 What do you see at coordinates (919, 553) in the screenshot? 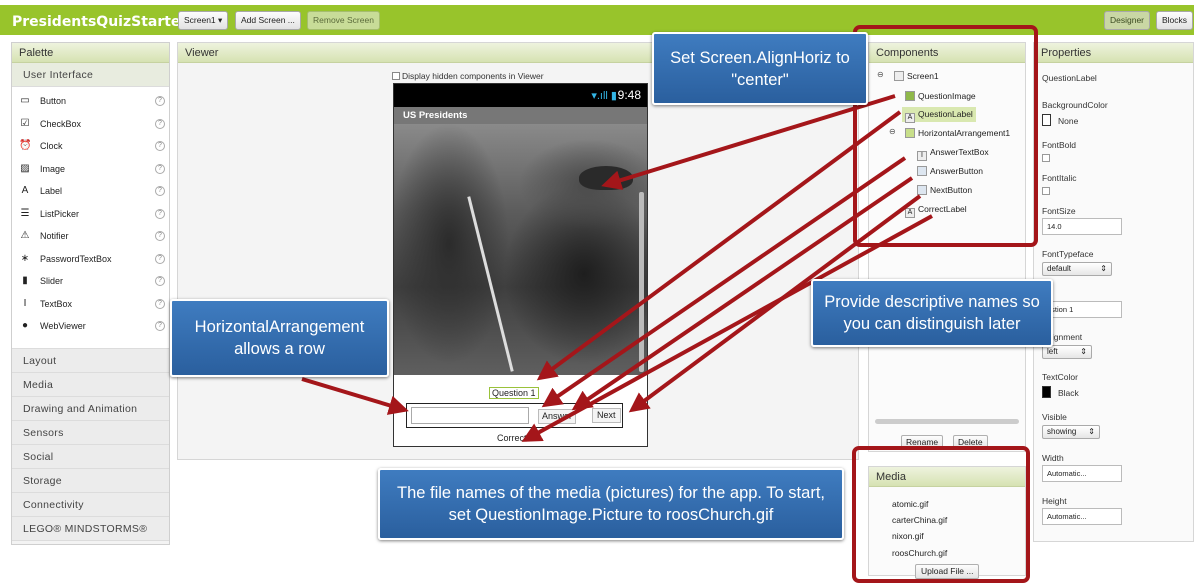
I see `media-file: roosChurch.gif` at bounding box center [919, 553].